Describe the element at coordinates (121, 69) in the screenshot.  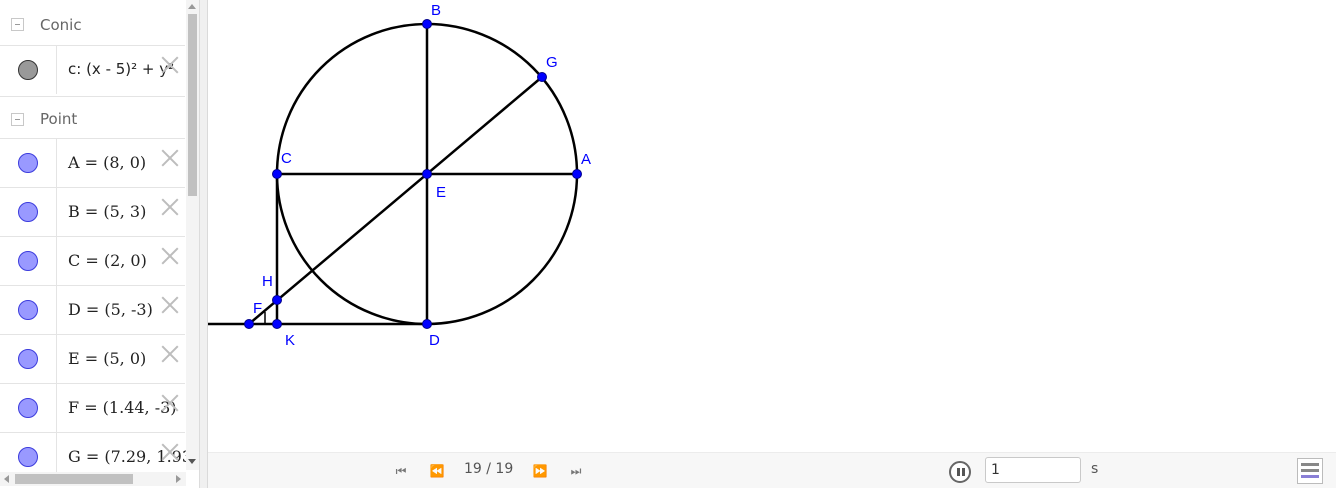
I see `algebra-expression: c: (x - 5)² + y²` at that location.